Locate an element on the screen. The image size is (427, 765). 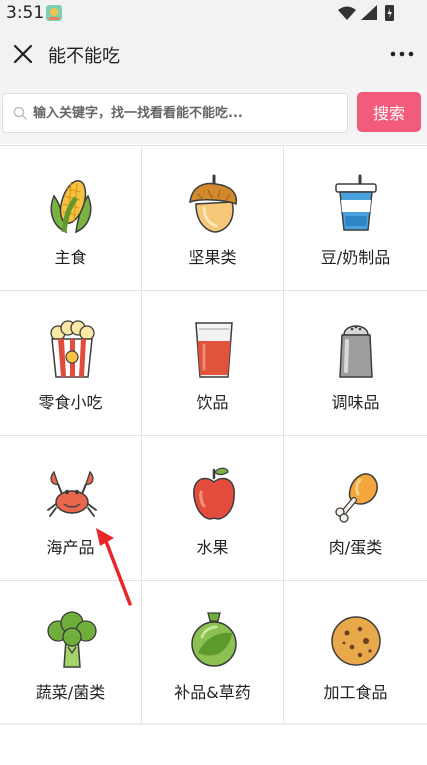
category-label: 水果 is located at coordinates (212, 547).